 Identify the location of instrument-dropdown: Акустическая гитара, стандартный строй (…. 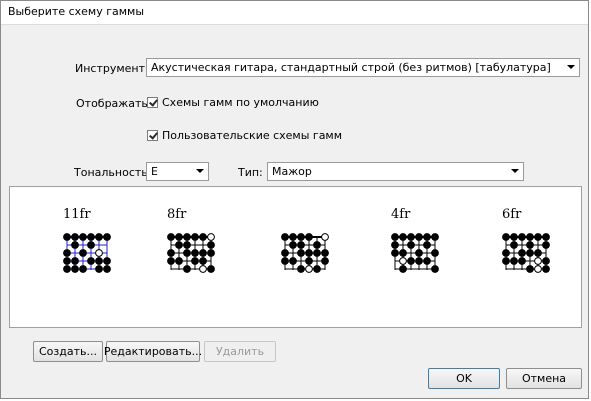
(363, 67).